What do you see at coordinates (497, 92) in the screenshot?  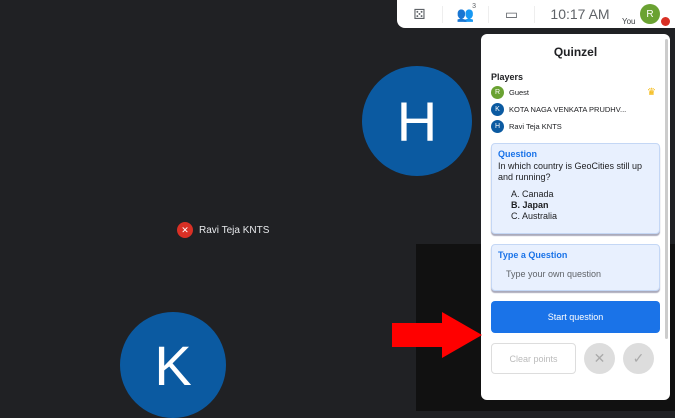 I see `player-avatar: R` at bounding box center [497, 92].